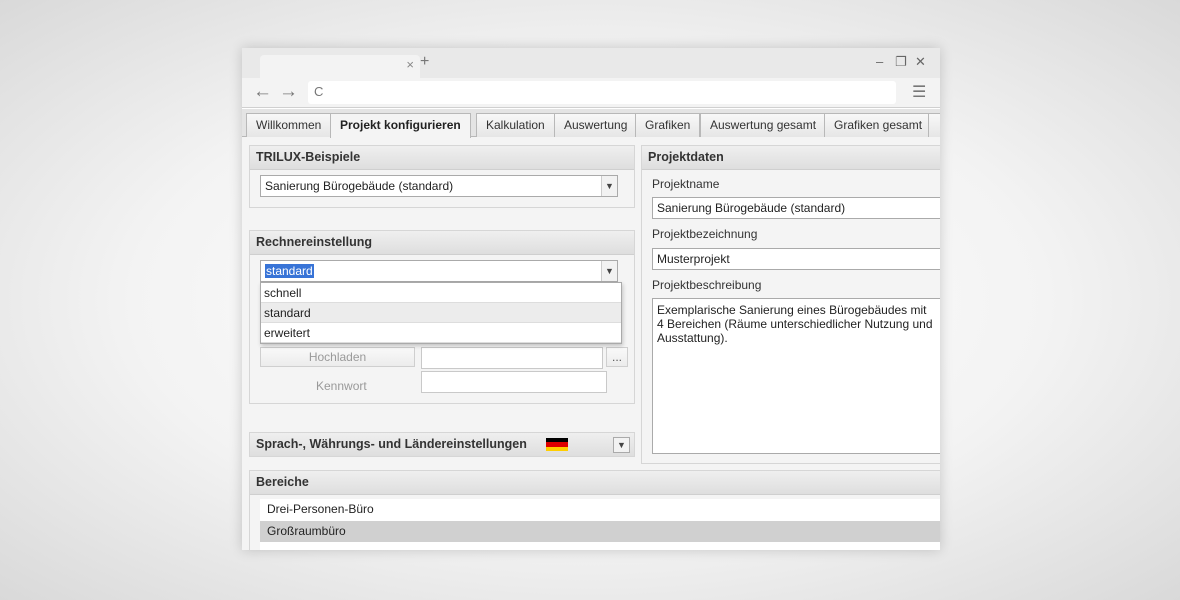 This screenshot has width=1180, height=600. I want to click on calculator-select: standard ▼, so click(439, 271).